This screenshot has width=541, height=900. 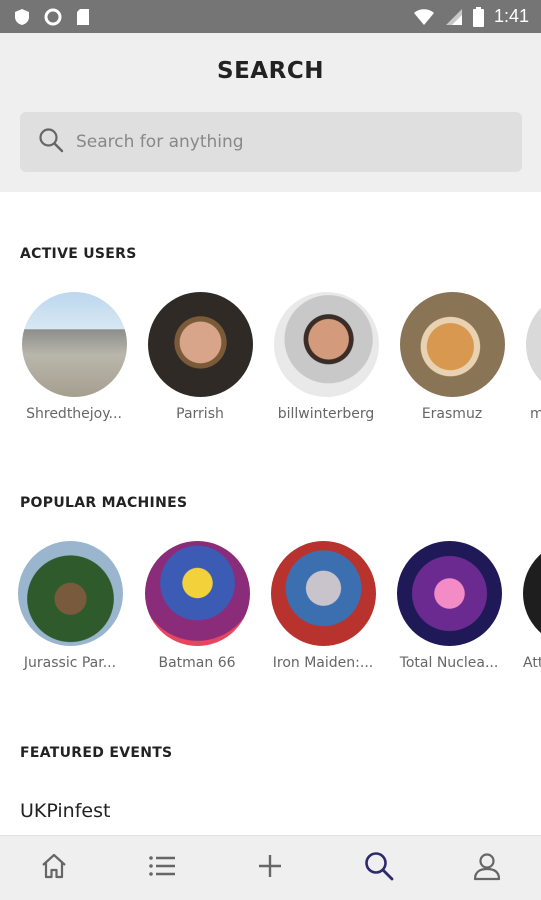 What do you see at coordinates (270, 71) in the screenshot?
I see `page-title: SEARCH` at bounding box center [270, 71].